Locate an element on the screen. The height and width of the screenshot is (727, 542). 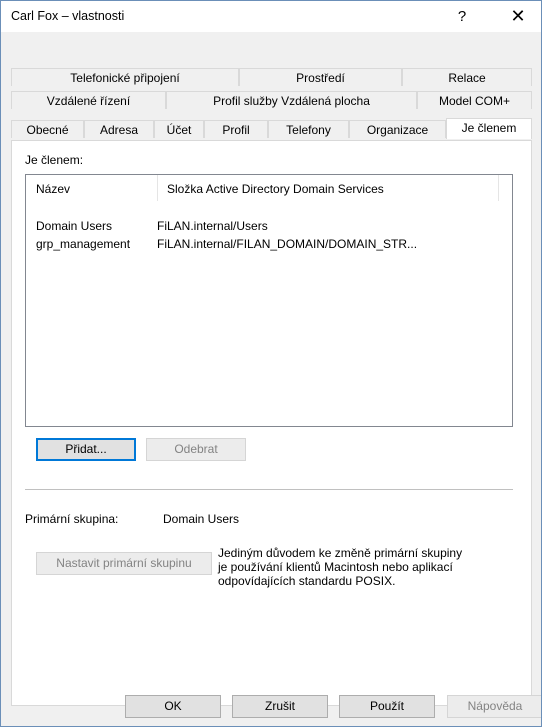
tab-general: Obecné is located at coordinates (47, 129).